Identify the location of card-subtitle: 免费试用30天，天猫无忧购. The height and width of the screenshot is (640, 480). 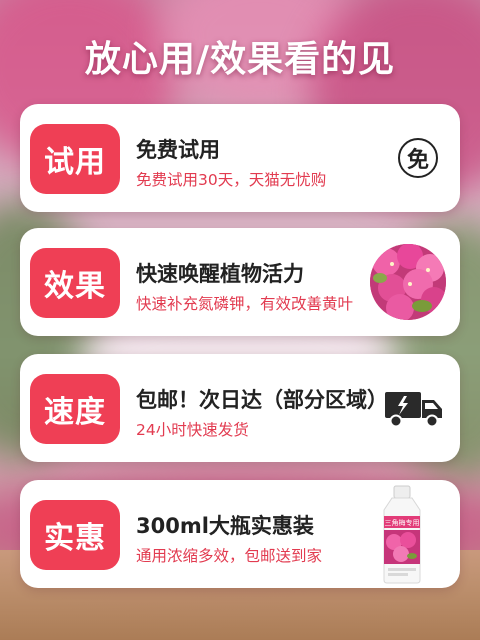
(231, 180).